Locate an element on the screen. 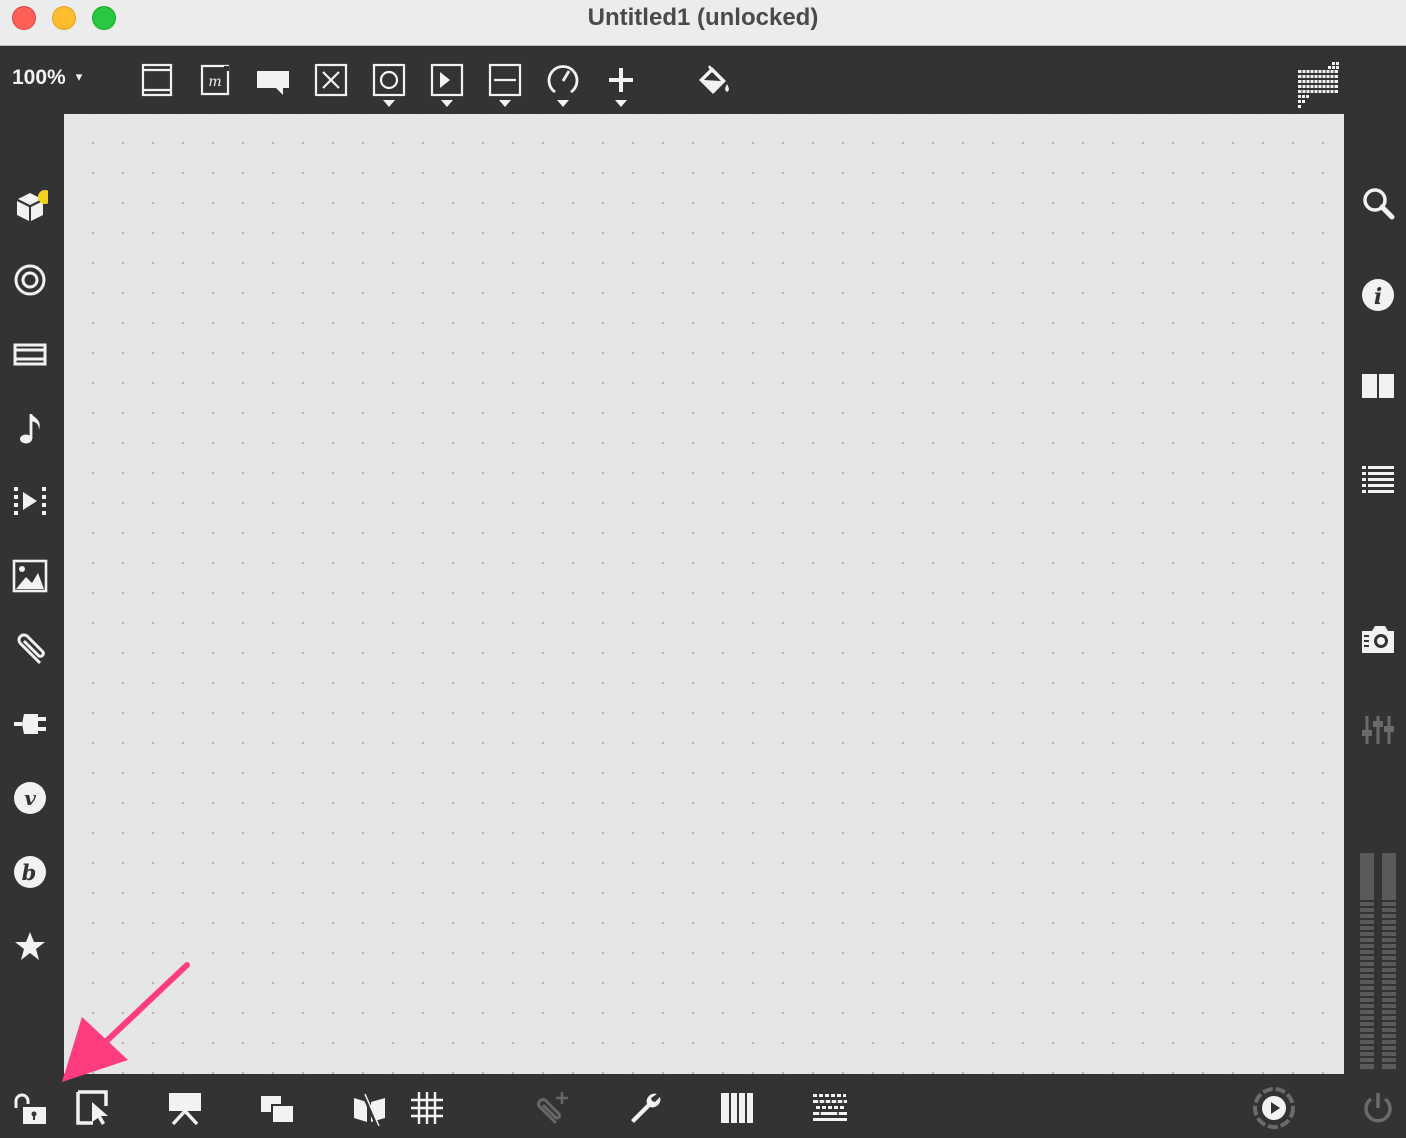 The width and height of the screenshot is (1406, 1138). split-view-icon is located at coordinates (1378, 386).